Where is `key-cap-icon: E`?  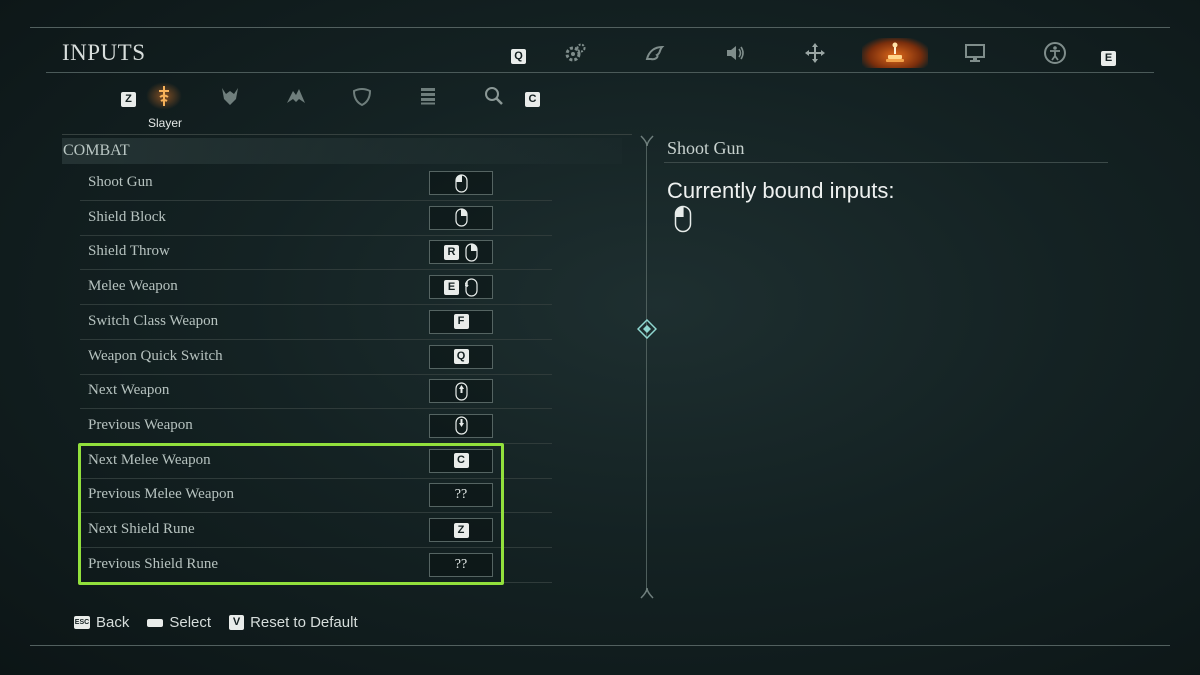 key-cap-icon: E is located at coordinates (451, 287).